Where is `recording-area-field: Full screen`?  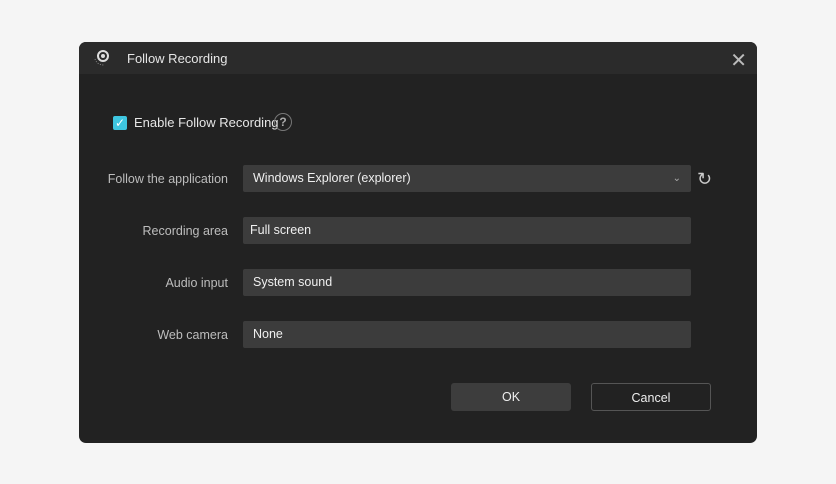 recording-area-field: Full screen is located at coordinates (467, 230).